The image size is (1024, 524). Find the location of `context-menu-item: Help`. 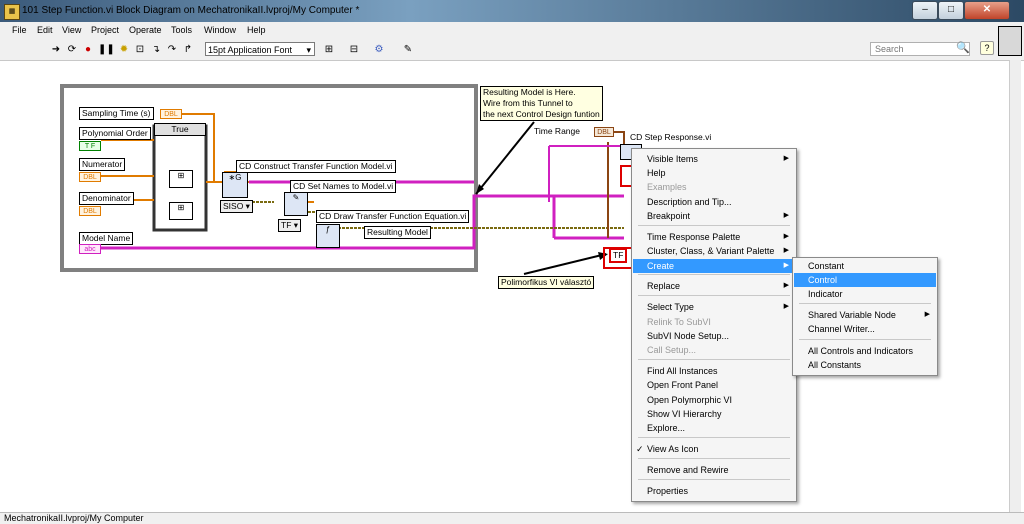

context-menu-item: Help is located at coordinates (714, 173).